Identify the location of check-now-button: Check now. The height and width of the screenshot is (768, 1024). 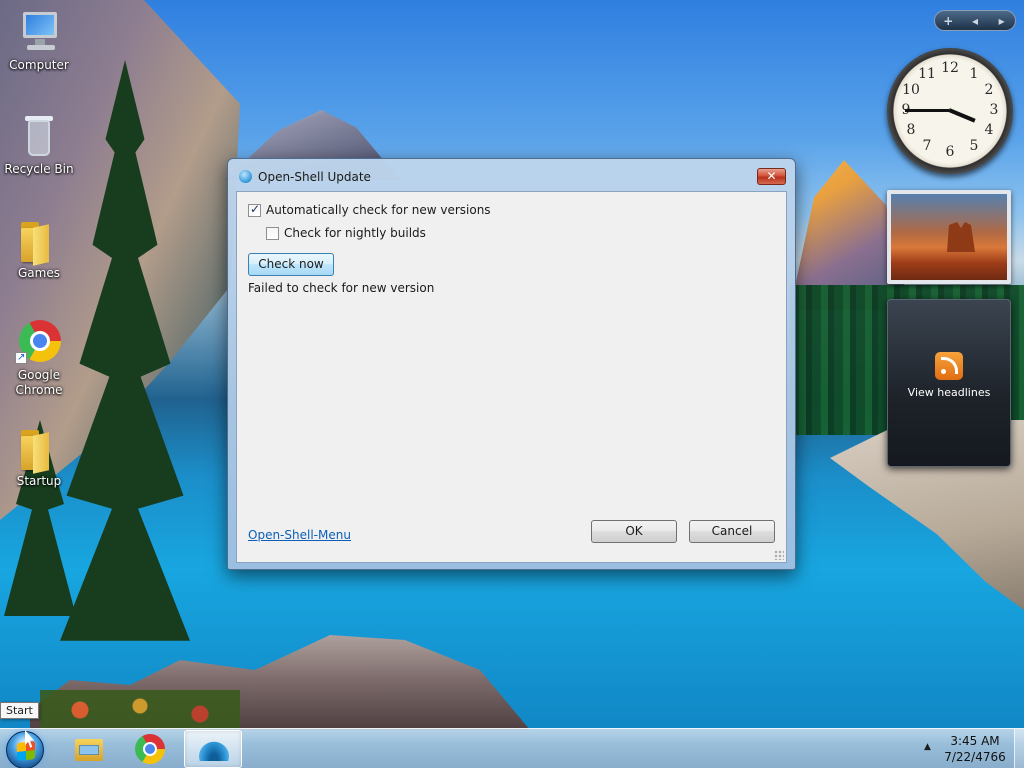
(291, 264).